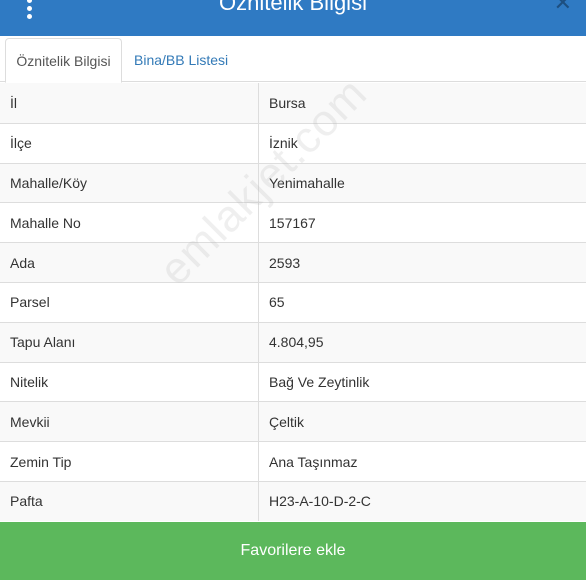 Image resolution: width=586 pixels, height=580 pixels. I want to click on row-value: 4.804,95, so click(296, 342).